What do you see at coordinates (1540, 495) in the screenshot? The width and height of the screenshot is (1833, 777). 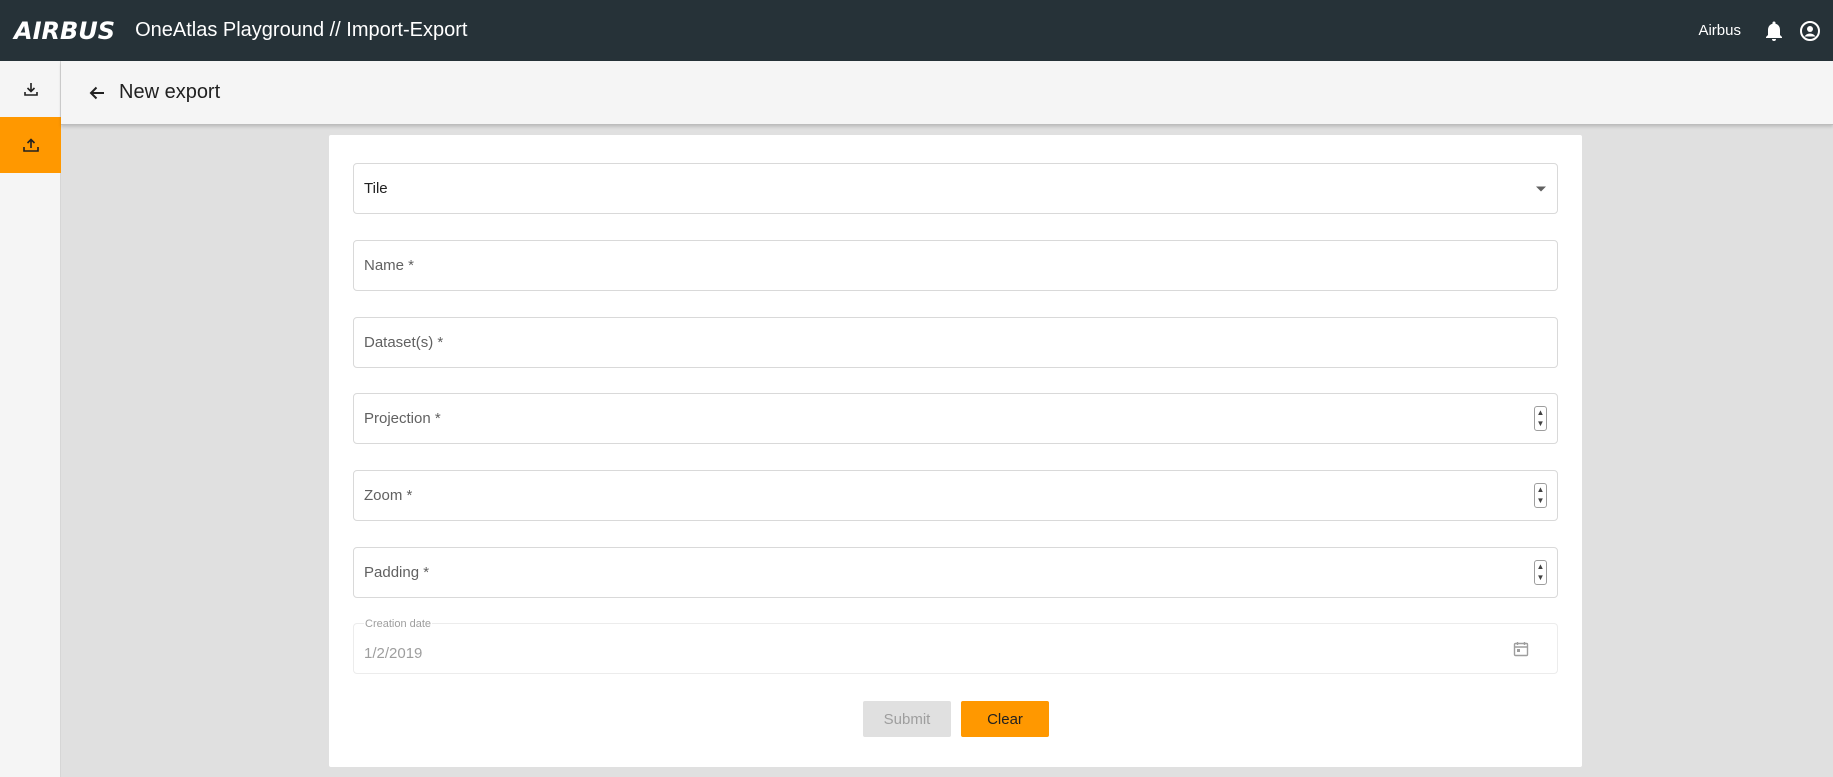 I see `zoom-stepper: ▲ ▼` at bounding box center [1540, 495].